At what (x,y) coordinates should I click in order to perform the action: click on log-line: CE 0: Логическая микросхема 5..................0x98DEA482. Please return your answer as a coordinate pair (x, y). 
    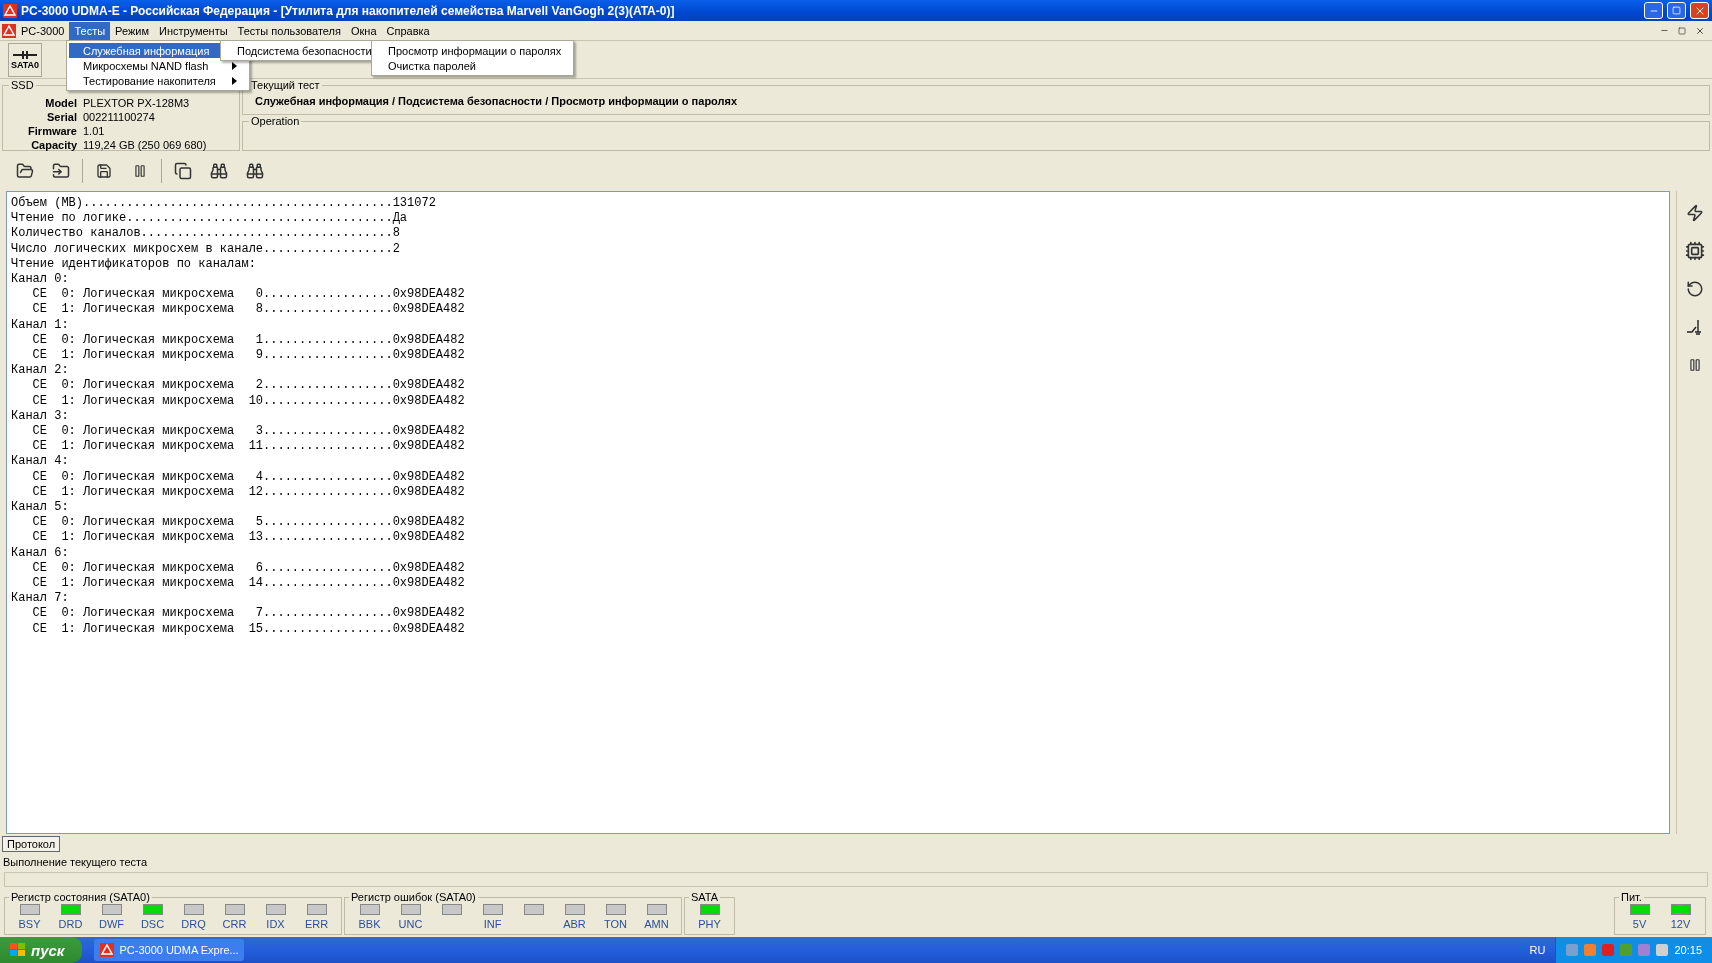
    Looking at the image, I should click on (248, 523).